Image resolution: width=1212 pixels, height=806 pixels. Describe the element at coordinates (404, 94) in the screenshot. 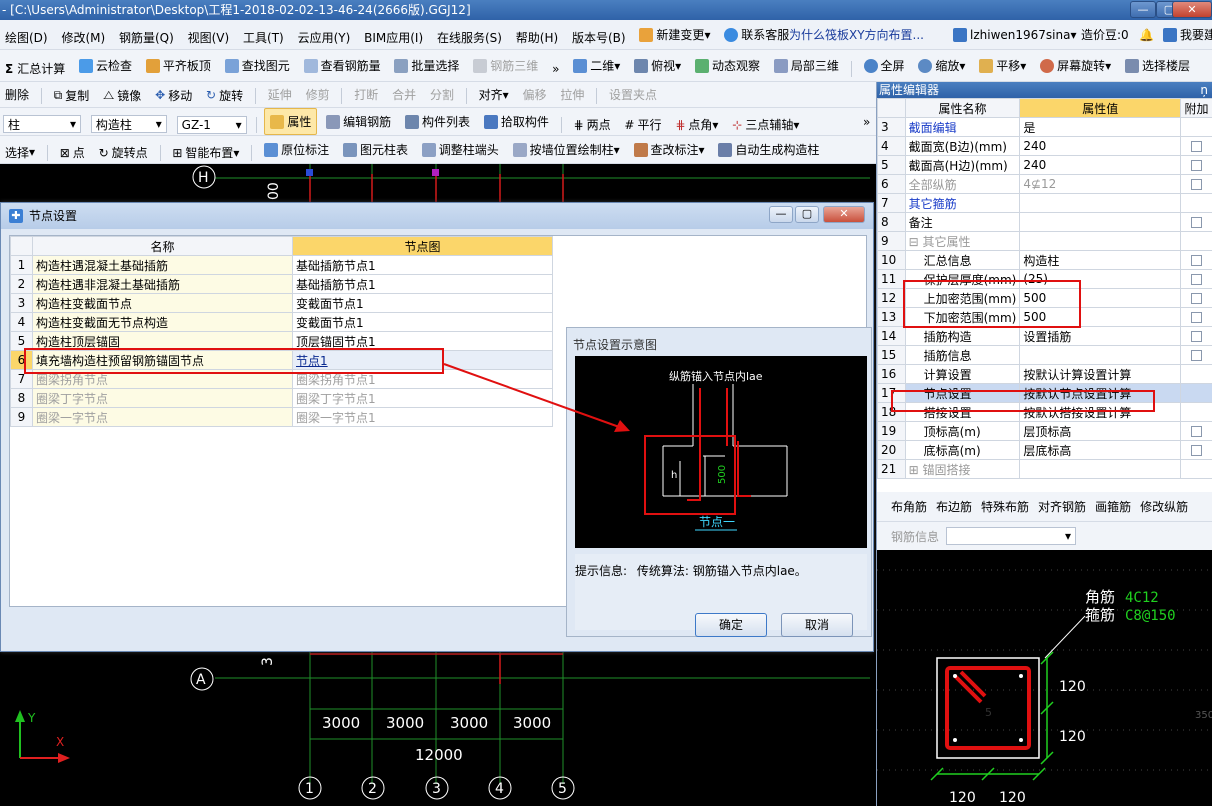

I see `merge-button: 合并` at that location.